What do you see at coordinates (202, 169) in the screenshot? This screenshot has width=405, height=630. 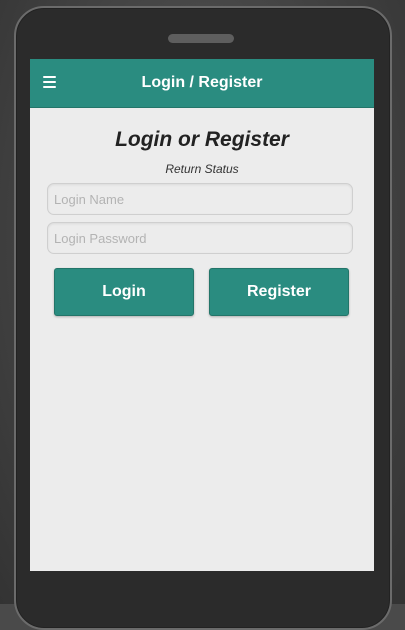 I see `return-status: Return Status` at bounding box center [202, 169].